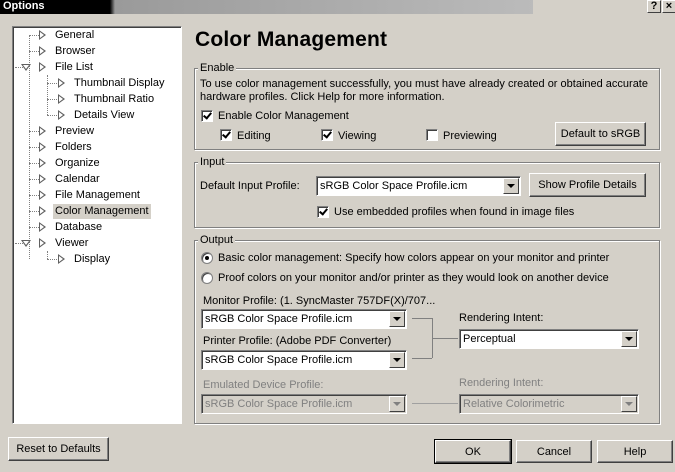 The image size is (675, 472). Describe the element at coordinates (304, 319) in the screenshot. I see `monitor-profile-select: sRGB Color Space Profile.icm` at that location.